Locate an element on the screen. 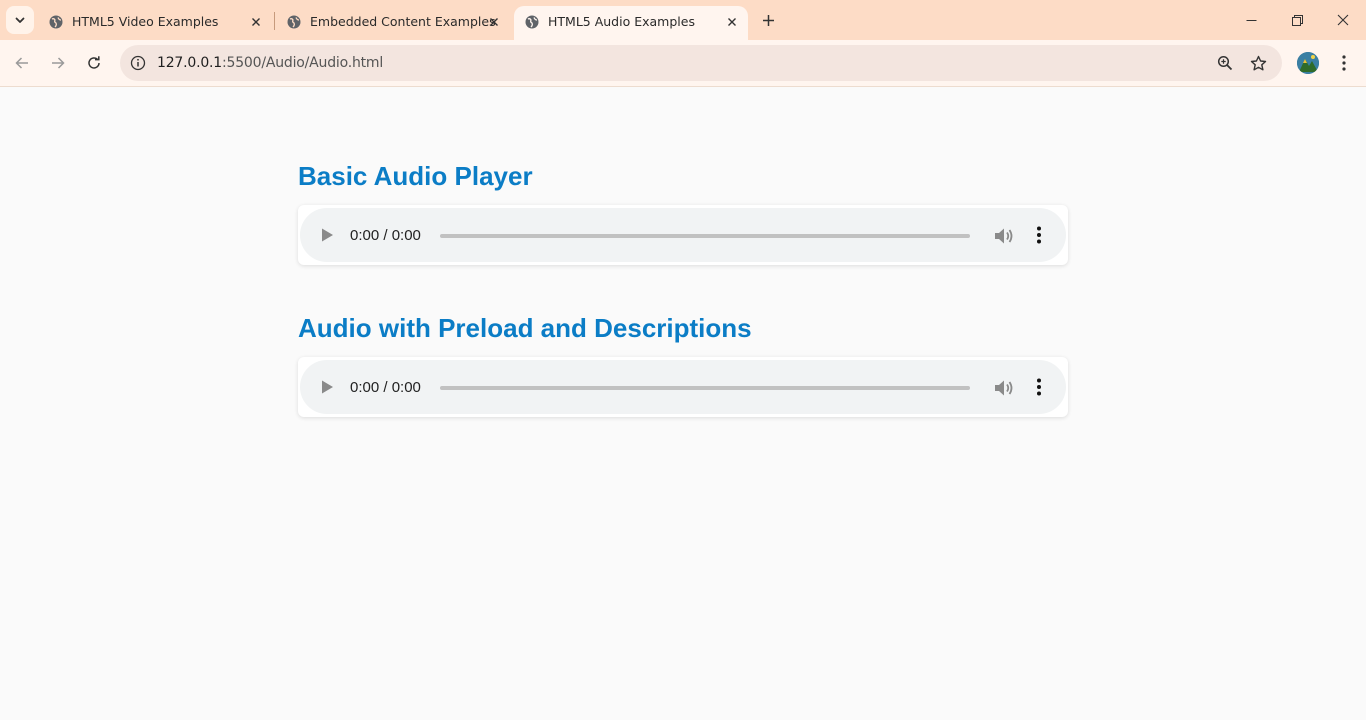  url-path: :5500/Audio/Audio.html is located at coordinates (303, 63).